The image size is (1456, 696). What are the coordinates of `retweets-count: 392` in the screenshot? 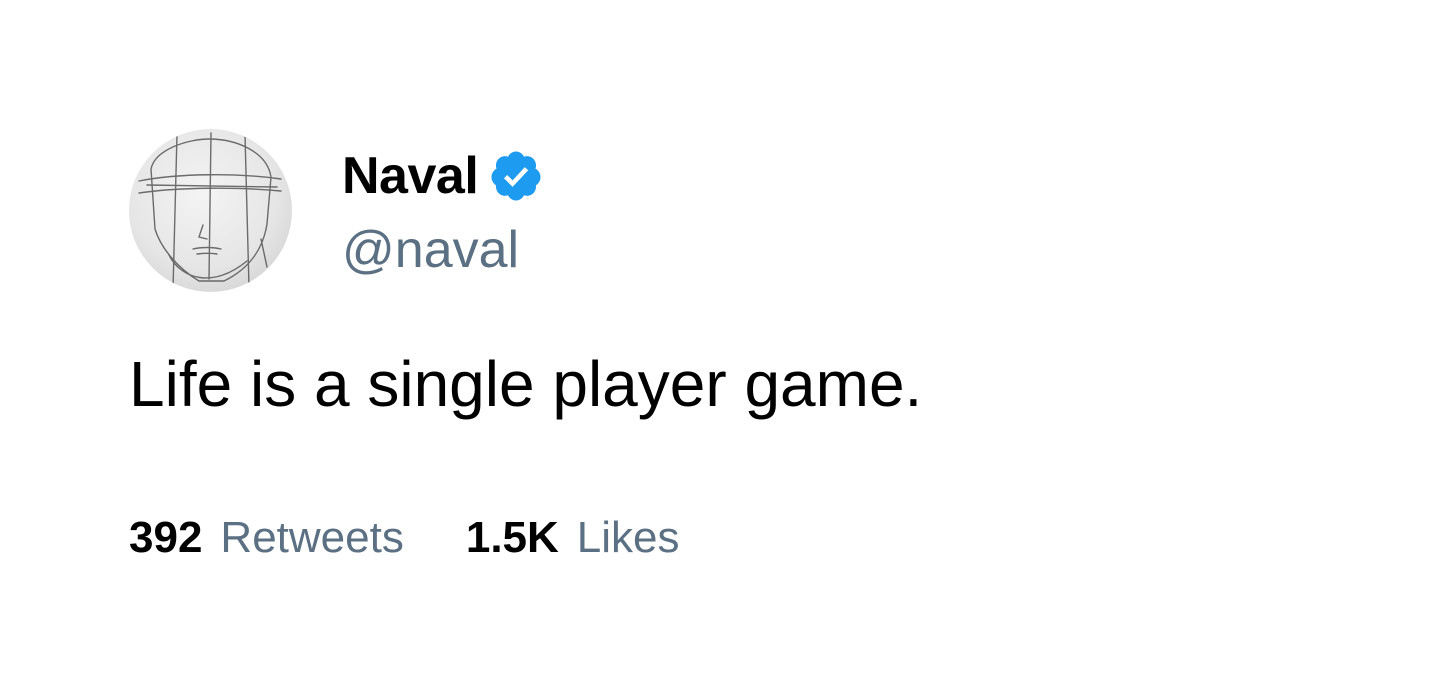 It's located at (166, 537).